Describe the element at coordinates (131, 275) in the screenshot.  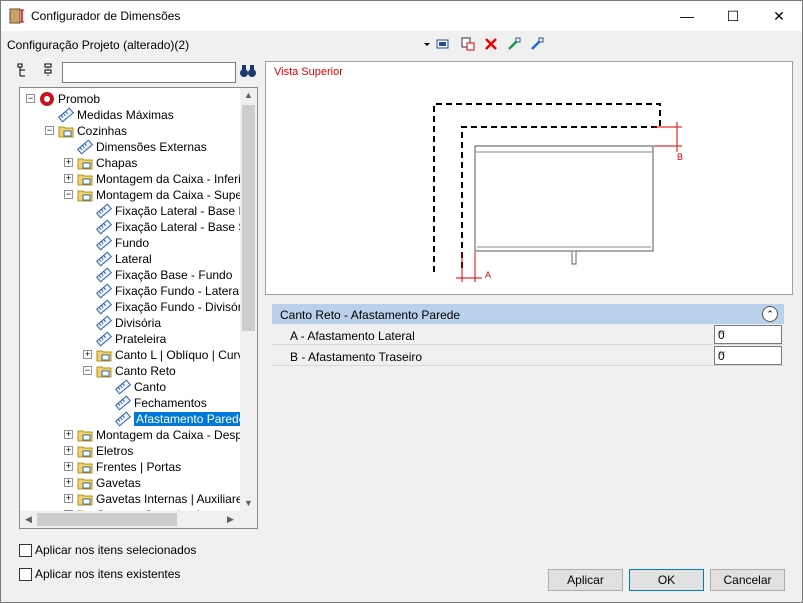
I see `tree-item: Fixação Base - Fundo` at that location.